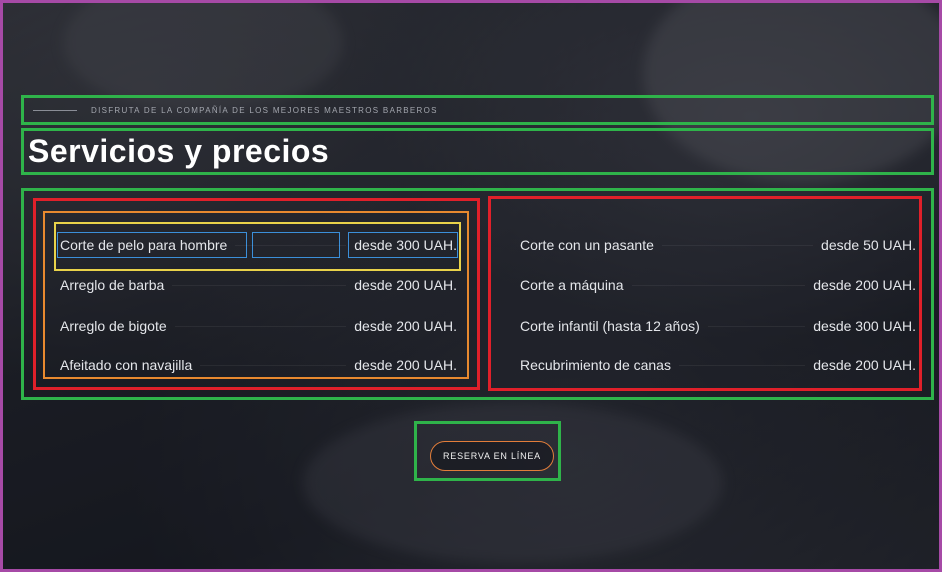  Describe the element at coordinates (55, 110) in the screenshot. I see `tagline-divider` at that location.